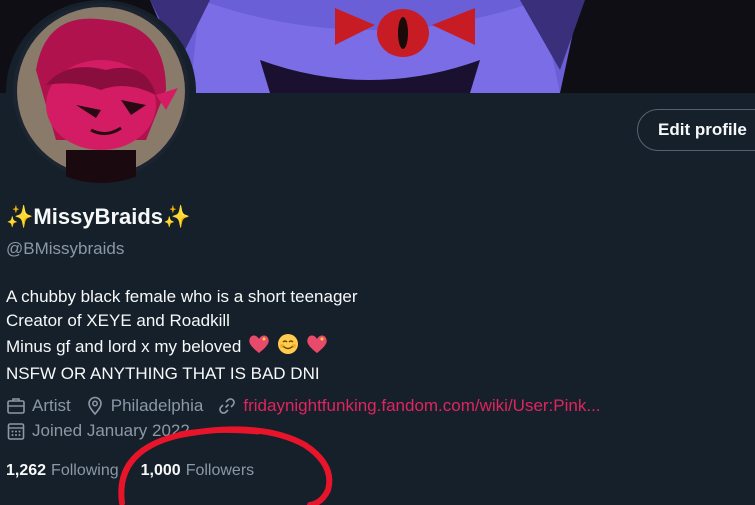  I want to click on profile-joined: Joined January 2022, so click(105, 431).